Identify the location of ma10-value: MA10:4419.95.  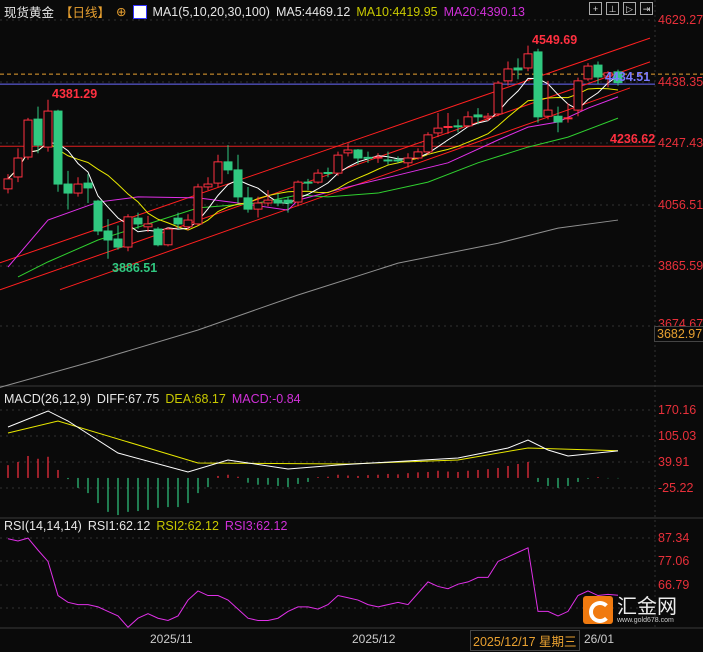
(397, 11).